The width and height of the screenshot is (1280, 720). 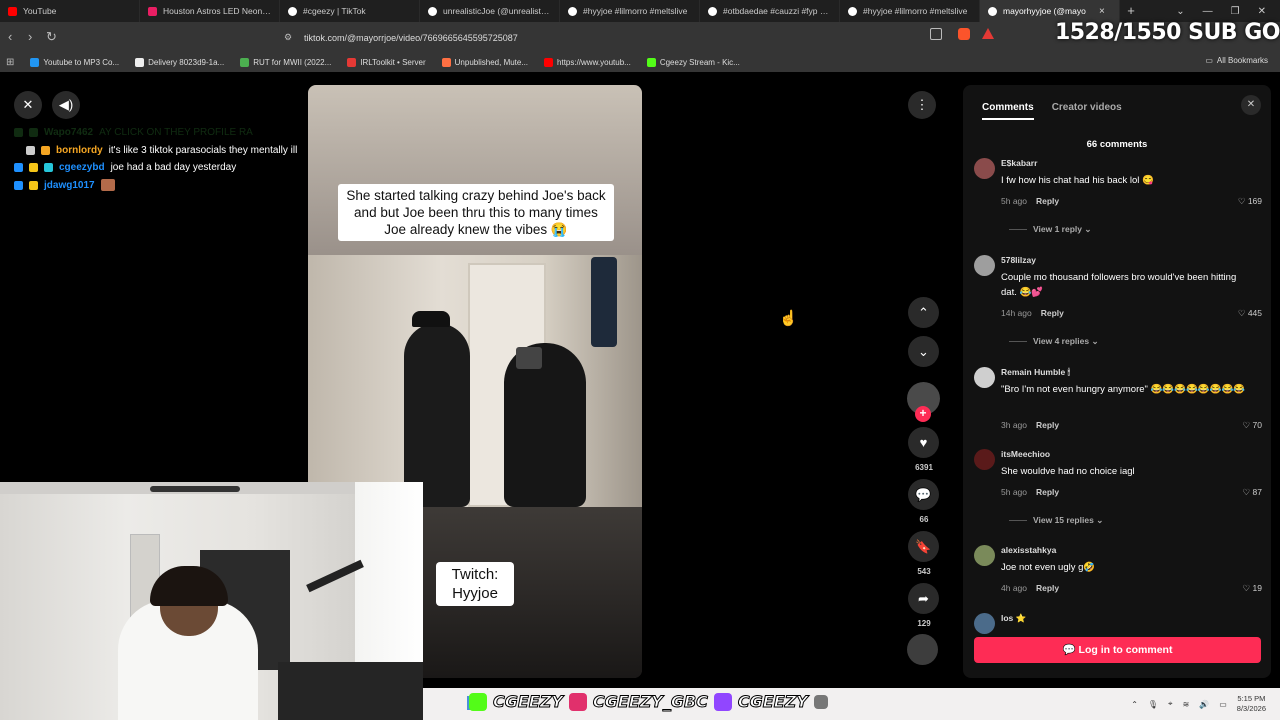 I want to click on comment-like-count: 87, so click(x=1257, y=492).